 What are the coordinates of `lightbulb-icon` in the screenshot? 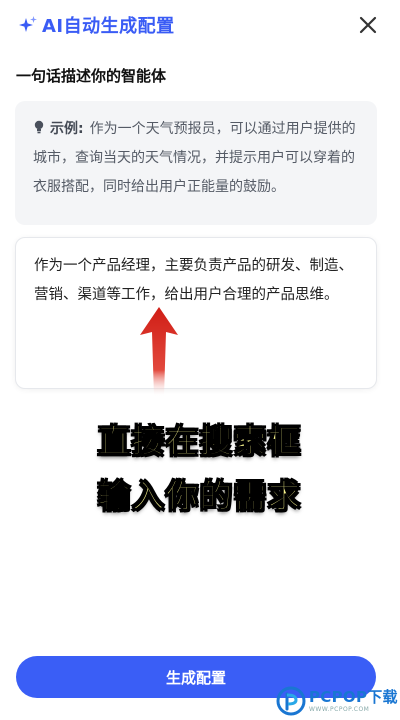 It's located at (39, 127).